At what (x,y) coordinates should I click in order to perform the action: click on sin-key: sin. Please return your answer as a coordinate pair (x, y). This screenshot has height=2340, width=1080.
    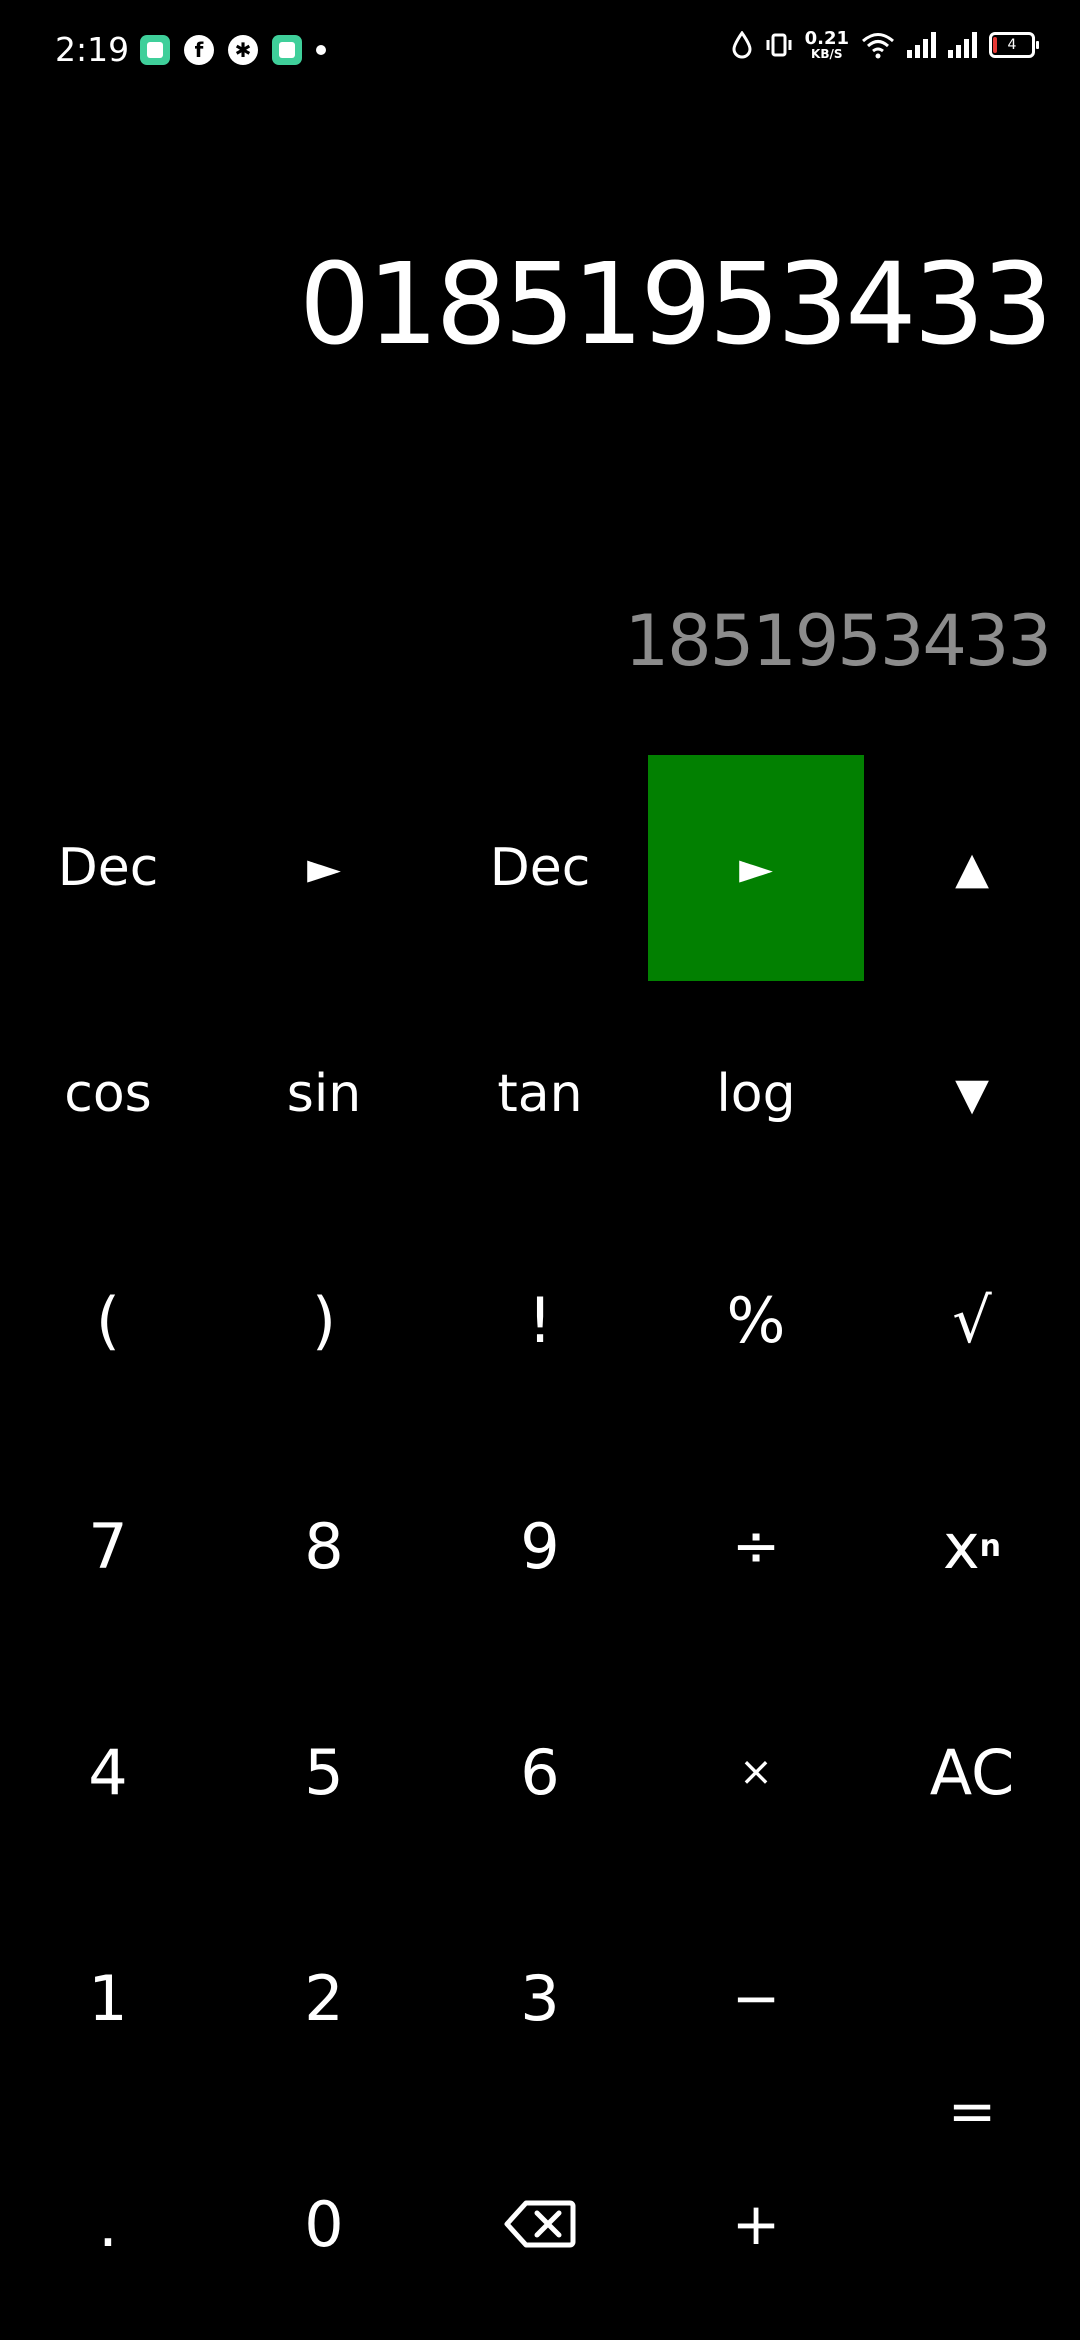
    Looking at the image, I should click on (324, 1094).